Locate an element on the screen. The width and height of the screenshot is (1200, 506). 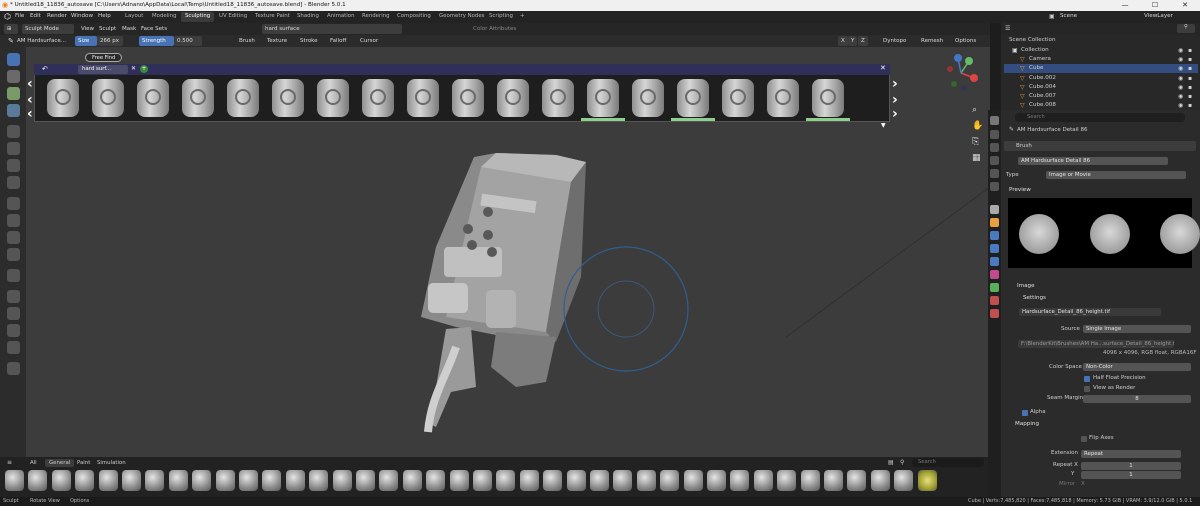
view-layer-selector: ViewLayer is located at coordinates (1158, 16).